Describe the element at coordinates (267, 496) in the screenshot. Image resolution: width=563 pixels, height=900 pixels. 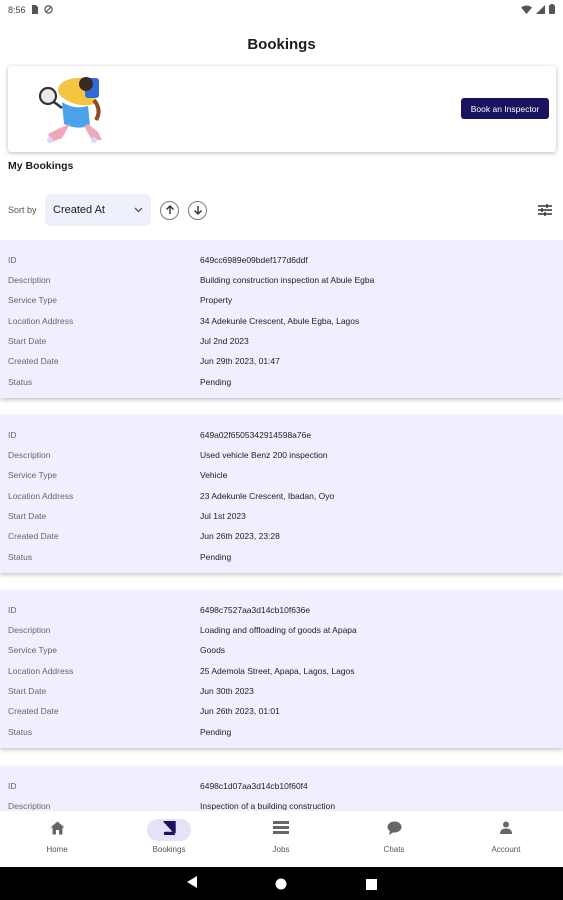
I see `field-value: 23 Adekunle Crescent, Ibadan, Oyo` at that location.